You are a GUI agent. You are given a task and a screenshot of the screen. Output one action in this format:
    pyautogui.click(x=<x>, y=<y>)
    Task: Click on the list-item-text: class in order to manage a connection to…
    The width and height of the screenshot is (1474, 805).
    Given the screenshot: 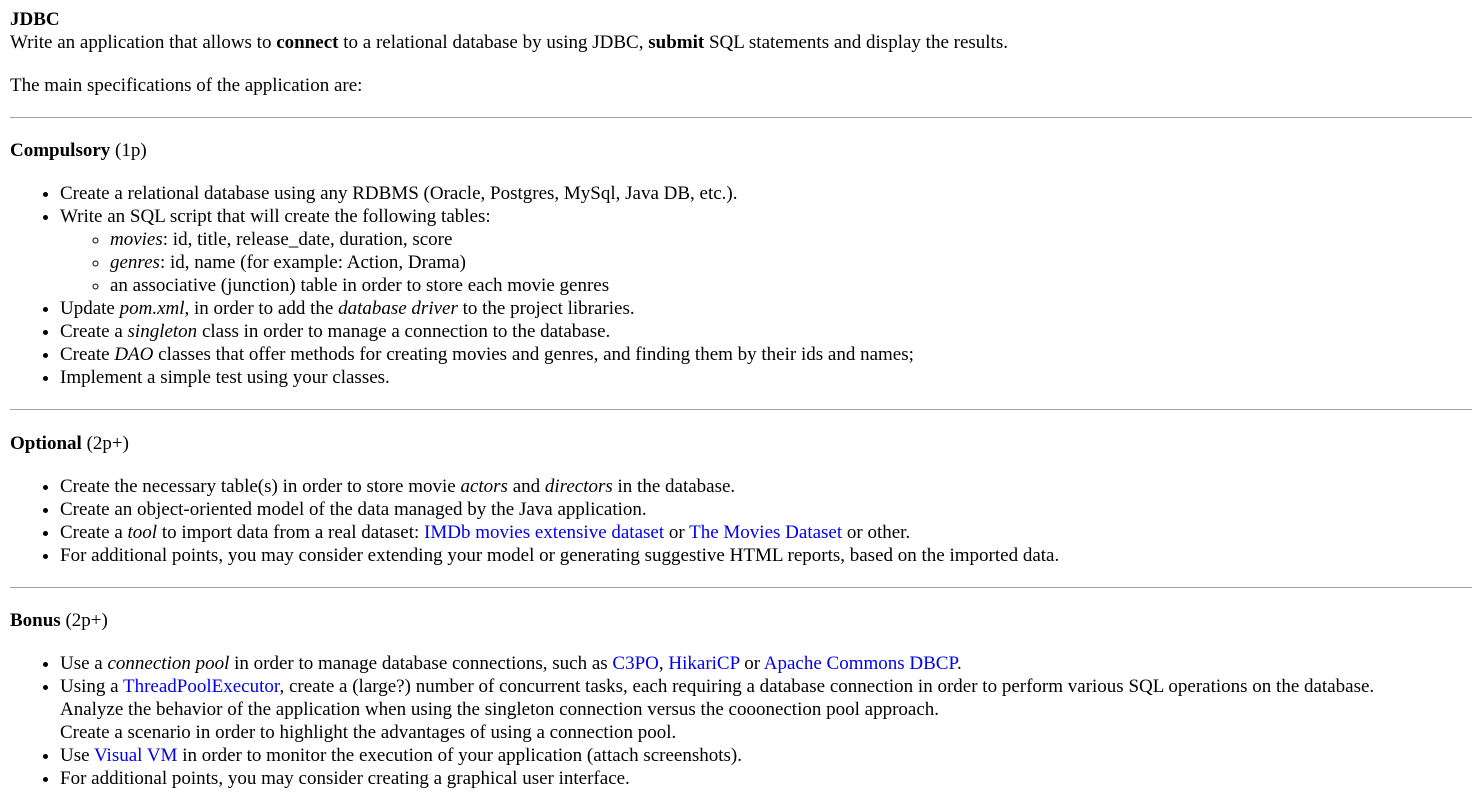 What is the action you would take?
    pyautogui.click(x=404, y=331)
    